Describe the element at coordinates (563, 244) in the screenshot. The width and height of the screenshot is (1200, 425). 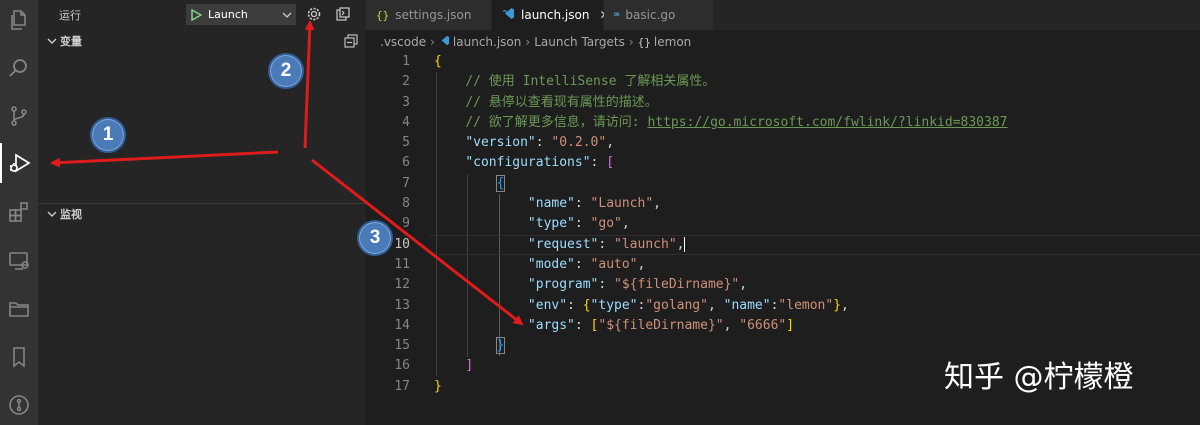
I see `json-key: "request"` at that location.